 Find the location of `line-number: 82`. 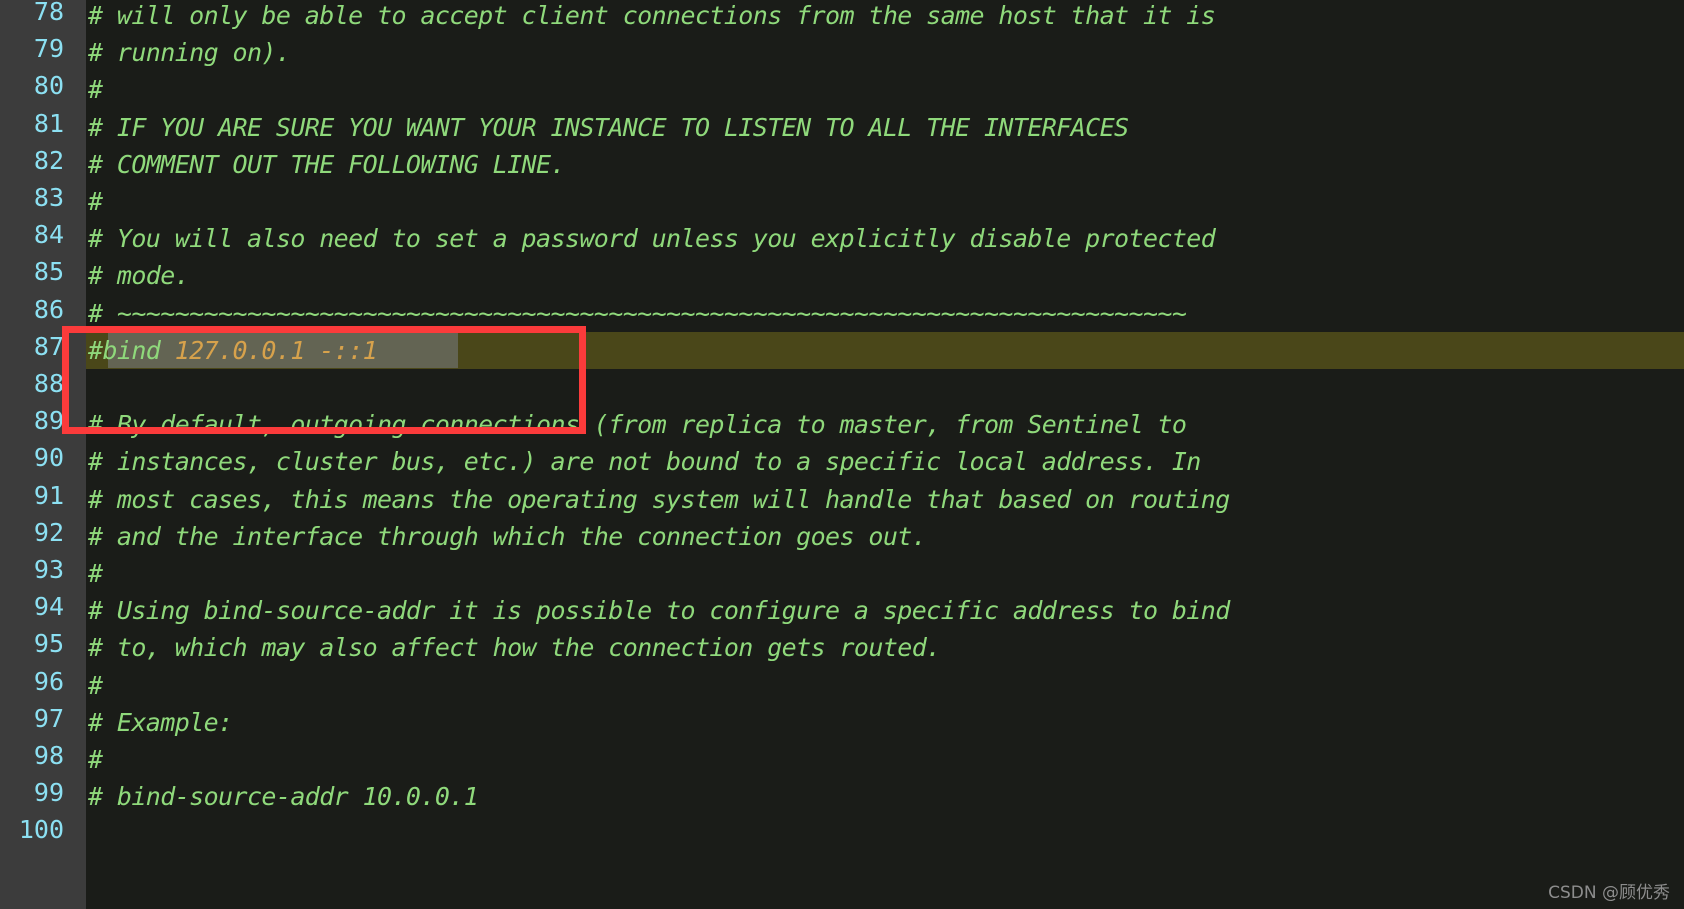

line-number: 82 is located at coordinates (48, 160).